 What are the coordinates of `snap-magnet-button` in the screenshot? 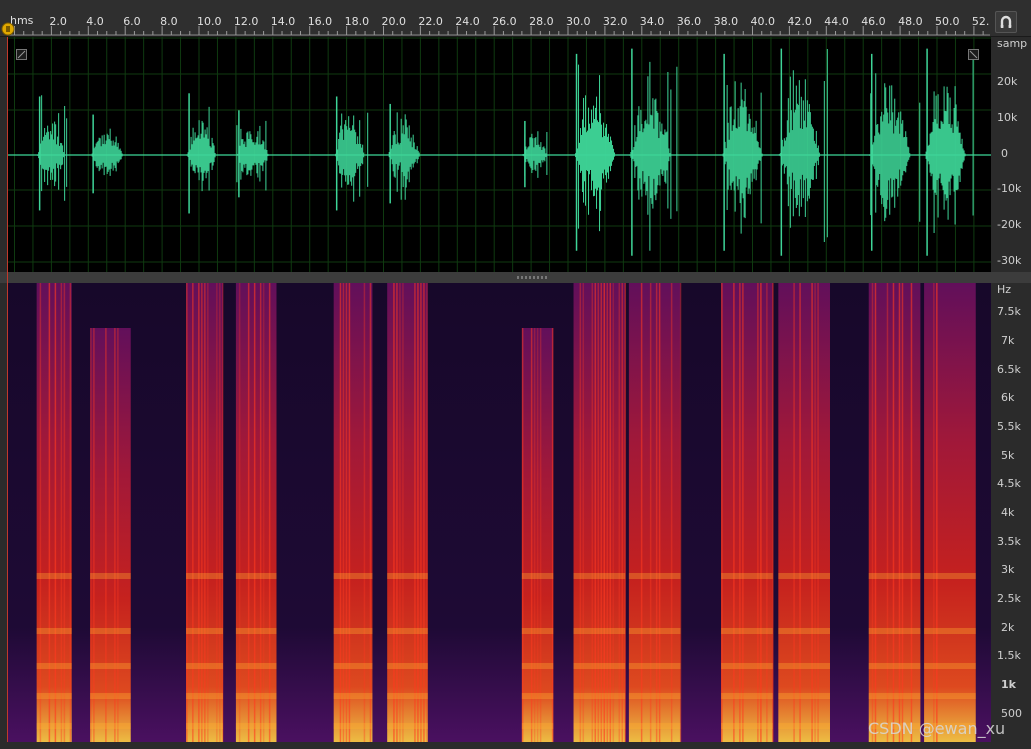 It's located at (1006, 22).